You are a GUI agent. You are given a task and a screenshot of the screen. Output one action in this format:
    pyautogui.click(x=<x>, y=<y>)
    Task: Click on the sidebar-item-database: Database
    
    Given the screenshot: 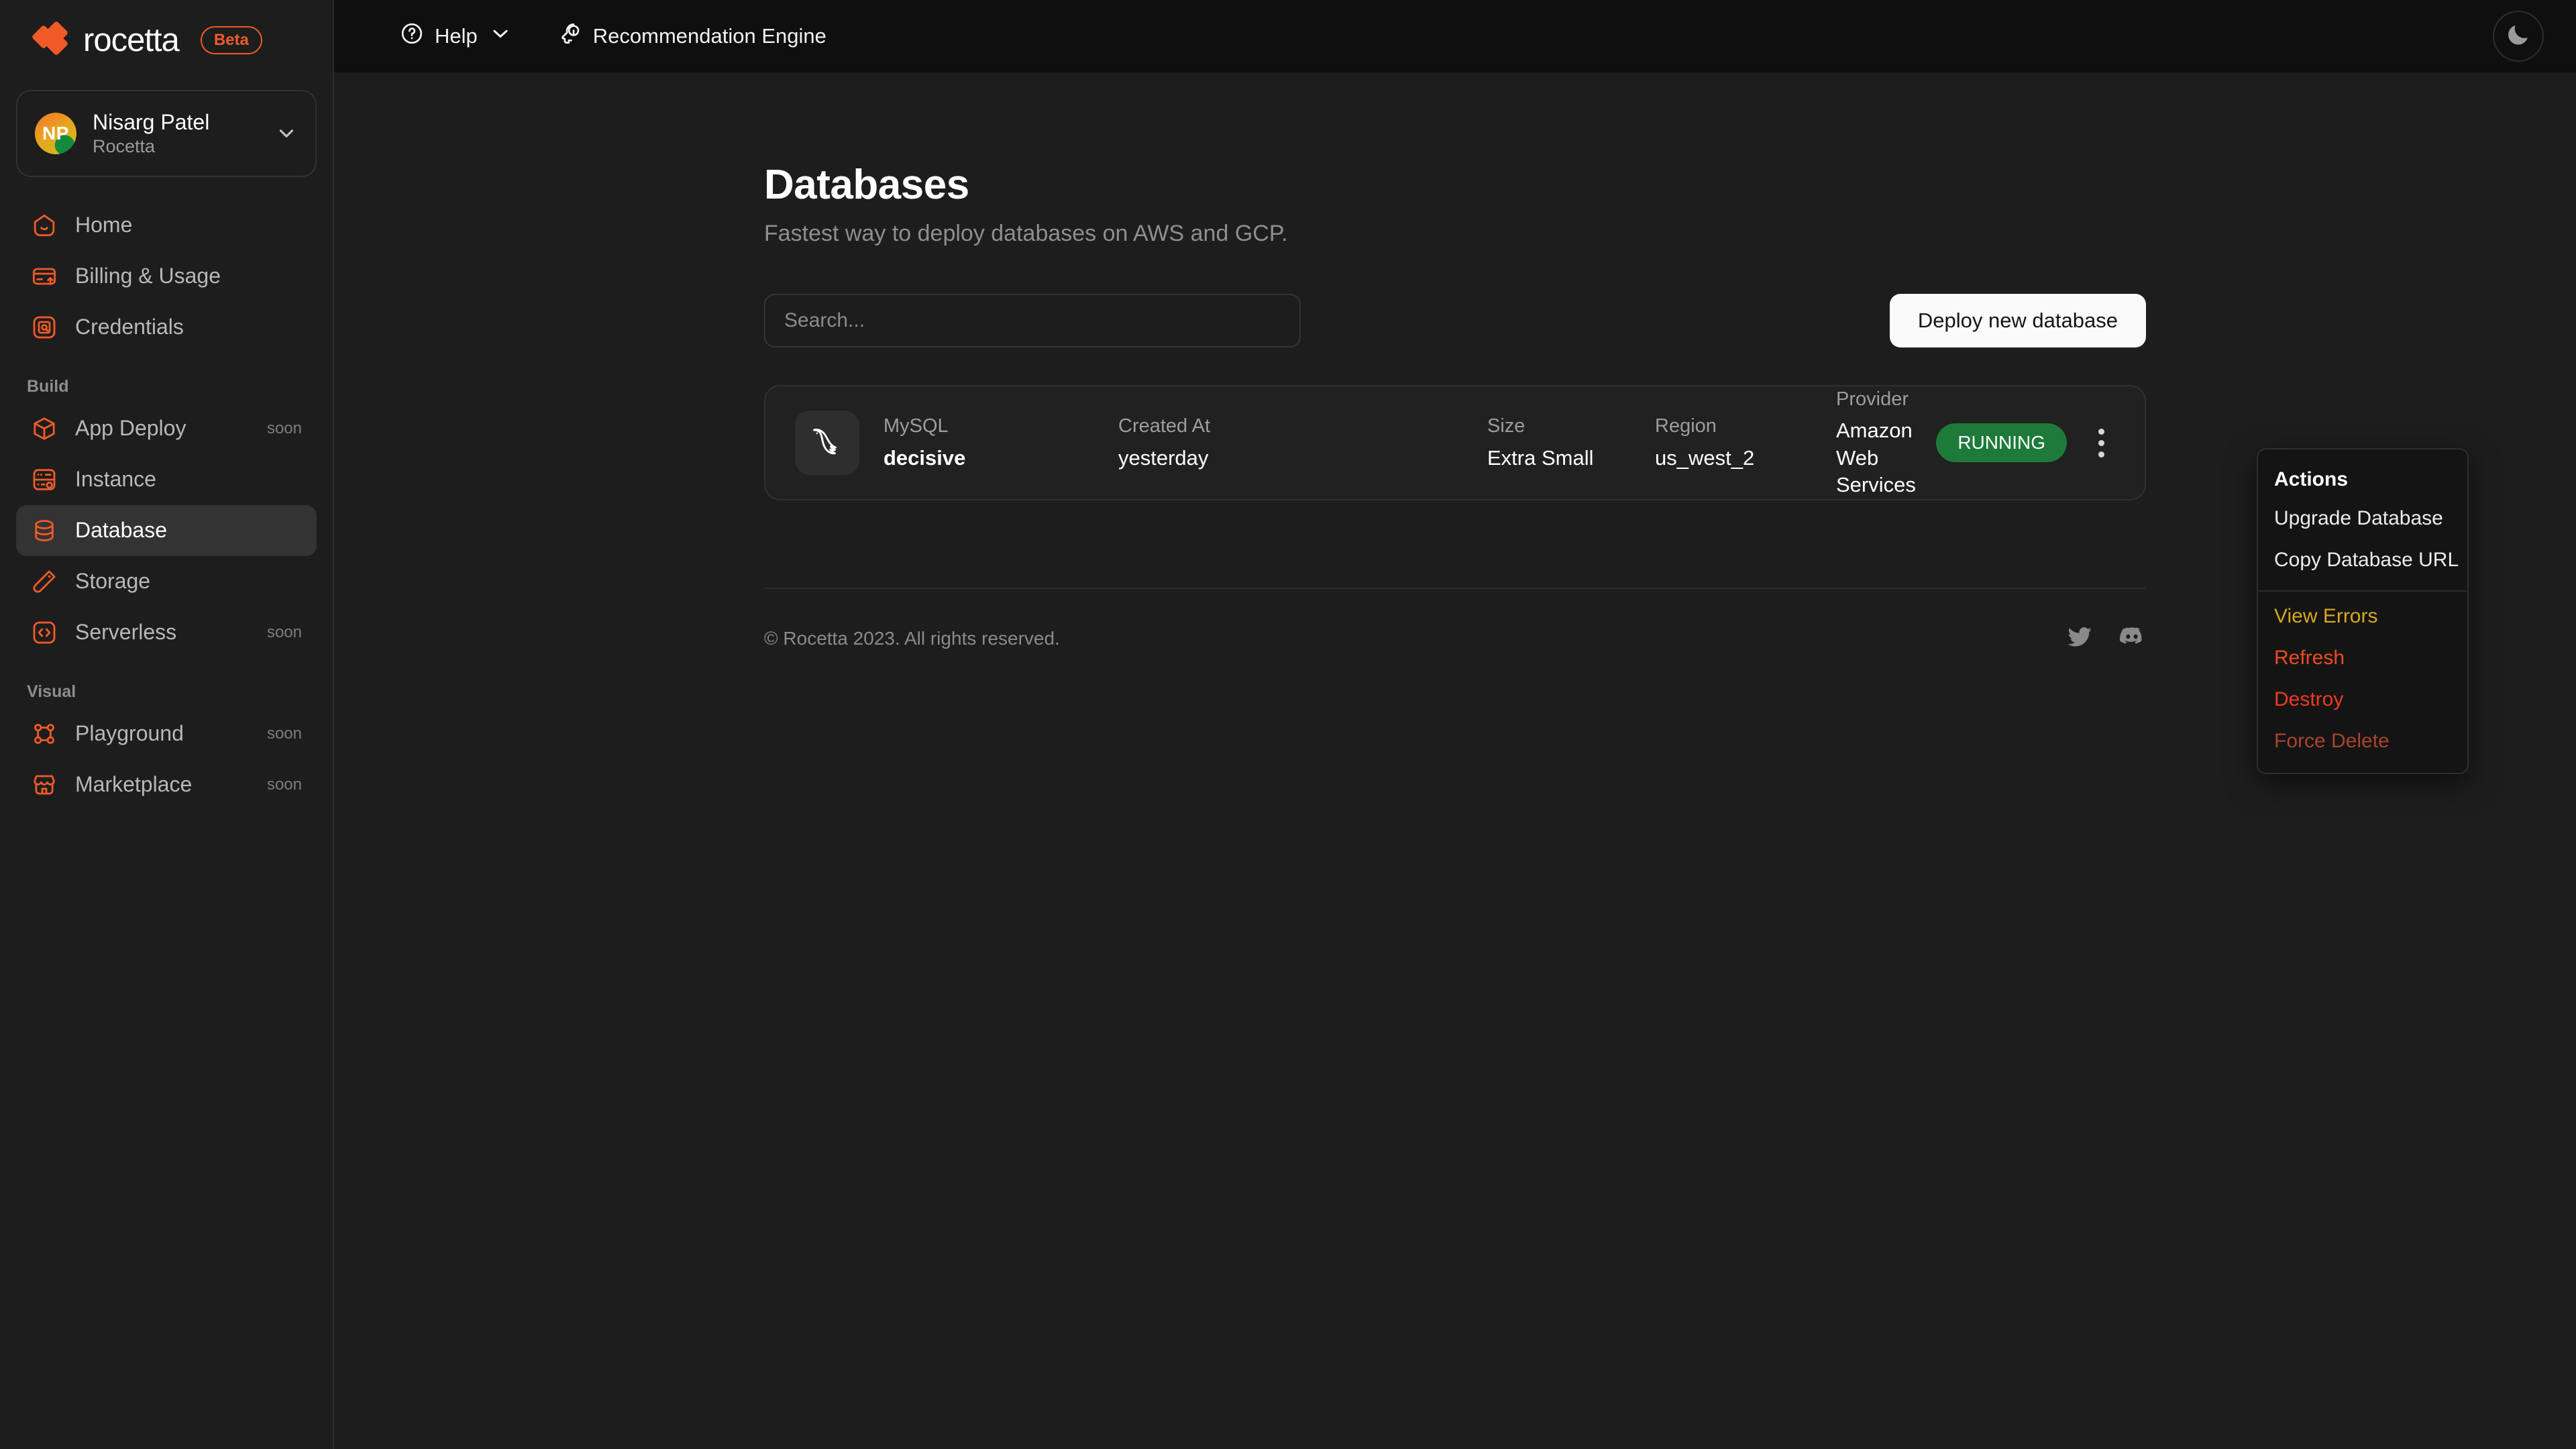 What is the action you would take?
    pyautogui.click(x=166, y=530)
    